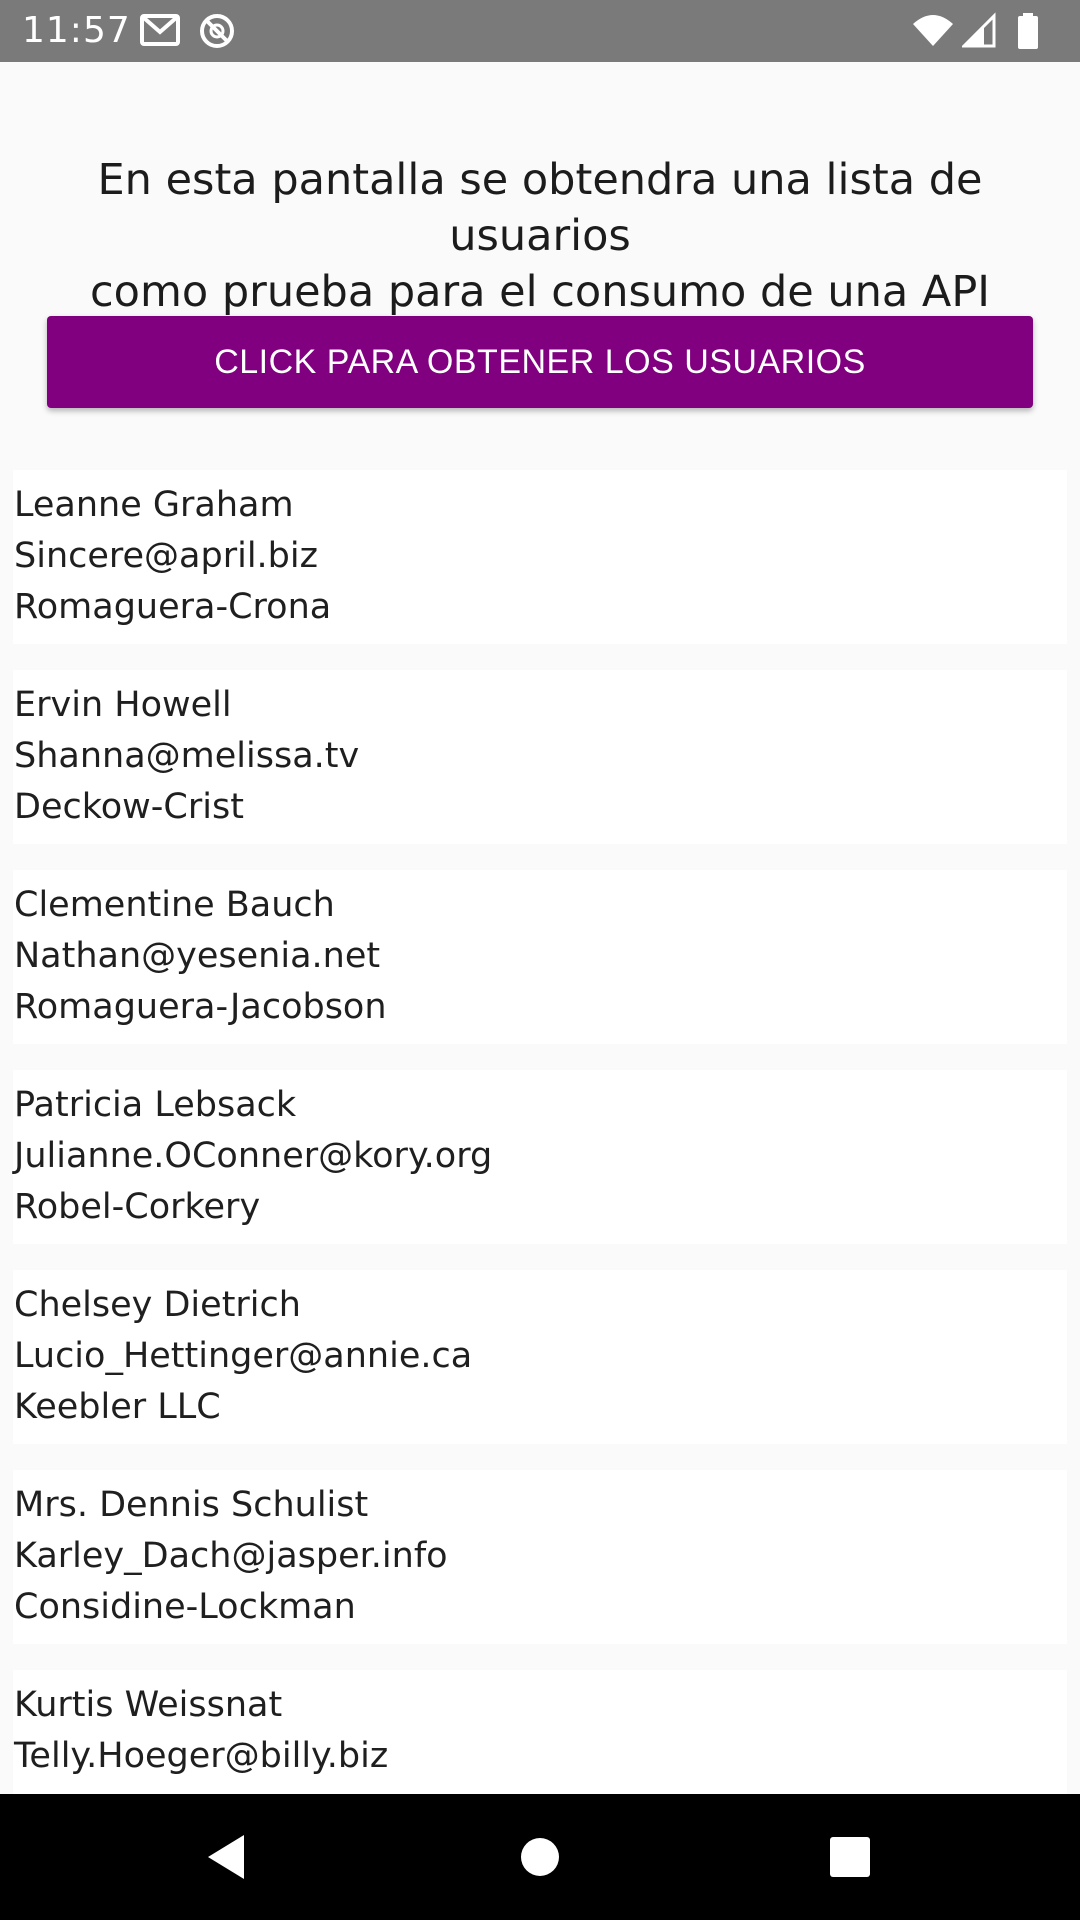  I want to click on list-item: Kurtis Weissnat Telly.Hoeger@billy.biz, so click(540, 1732).